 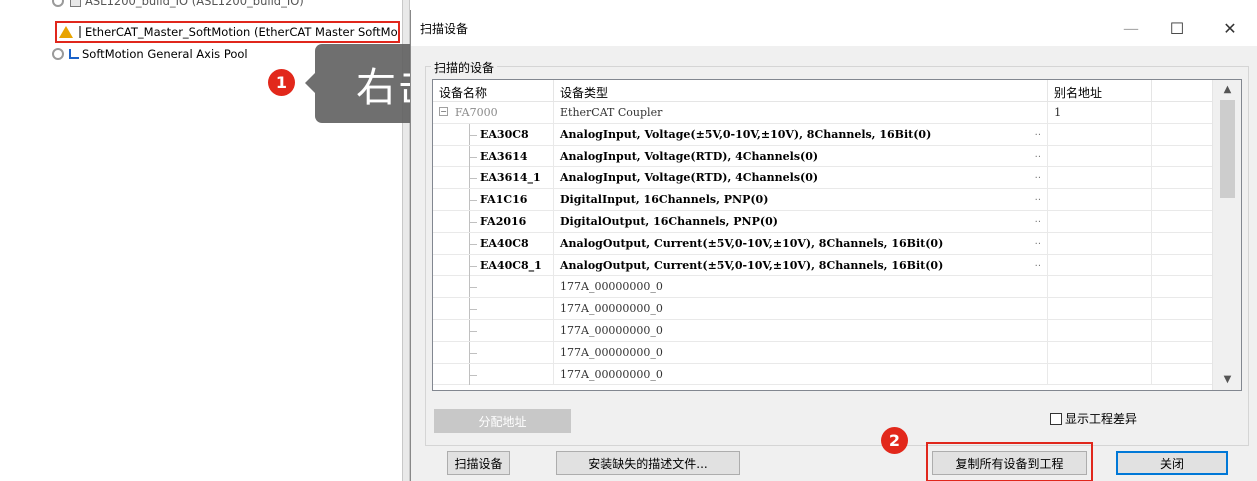 What do you see at coordinates (1227, 380) in the screenshot?
I see `scroll-down-icon: ▼` at bounding box center [1227, 380].